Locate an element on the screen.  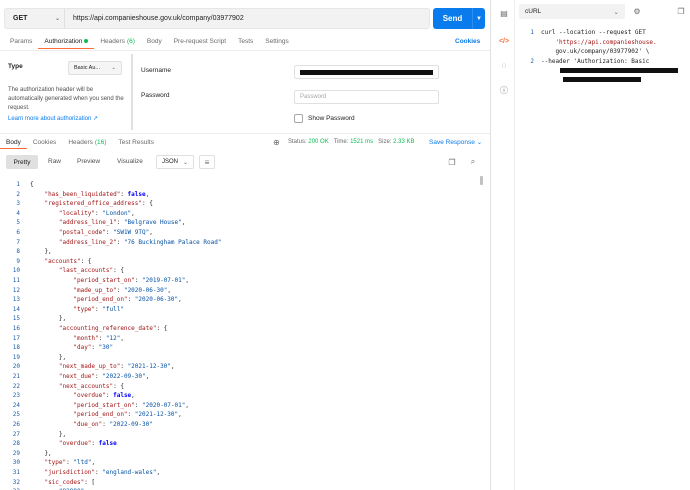
code-line: 12 "made_up_to": "2020-06-30", is located at coordinates (239, 291).